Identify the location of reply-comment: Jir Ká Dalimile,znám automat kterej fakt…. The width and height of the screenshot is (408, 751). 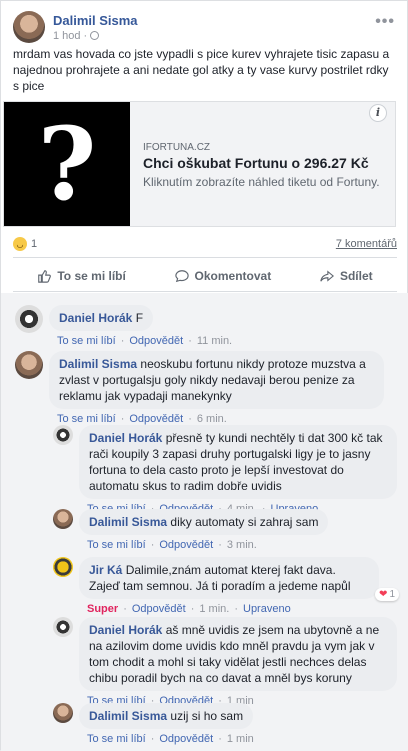
(226, 586).